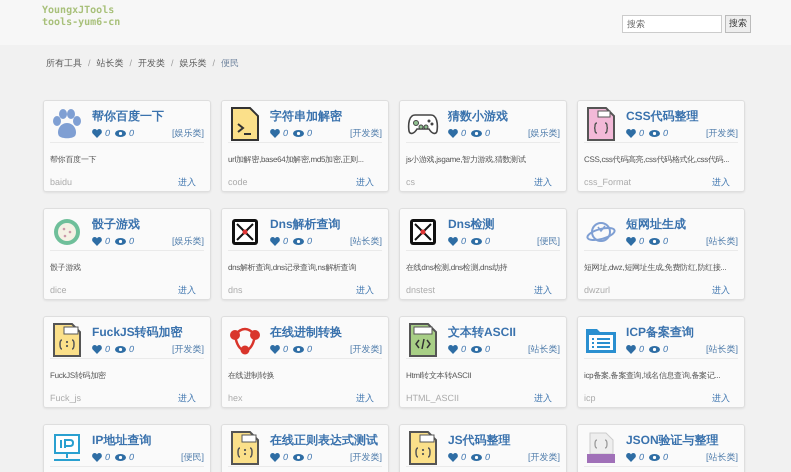 The image size is (791, 472). I want to click on search-button: 搜索, so click(738, 24).